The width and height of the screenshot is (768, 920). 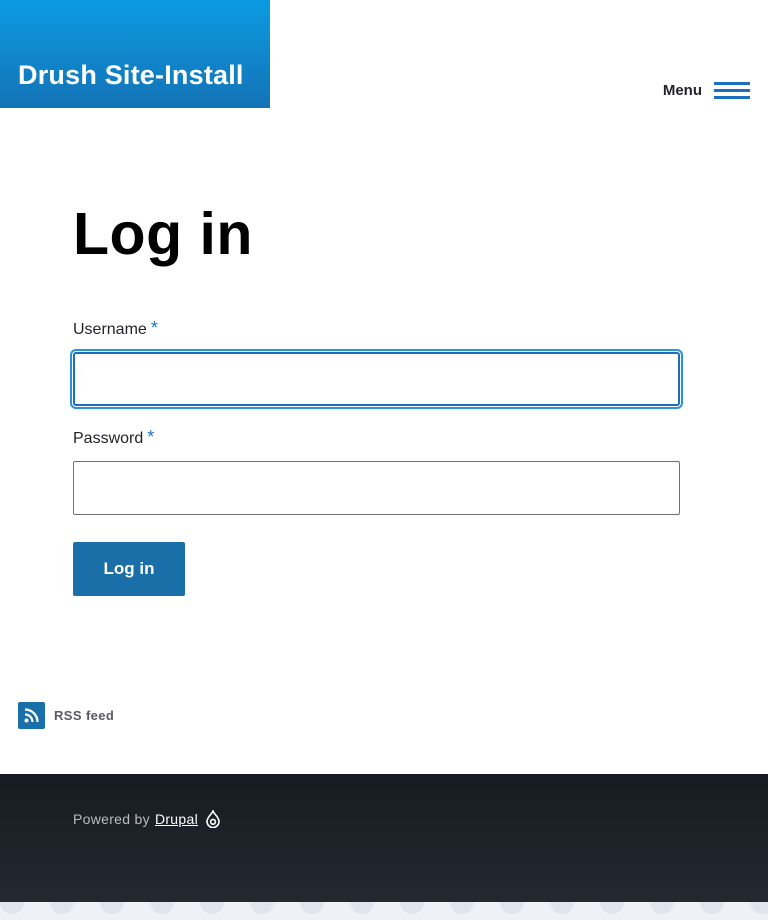 What do you see at coordinates (706, 90) in the screenshot?
I see `menu-toggle-button: Menu` at bounding box center [706, 90].